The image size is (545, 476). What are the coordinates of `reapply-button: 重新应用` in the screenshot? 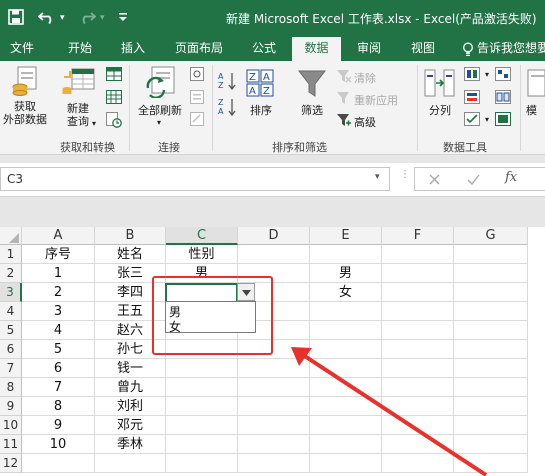 It's located at (376, 100).